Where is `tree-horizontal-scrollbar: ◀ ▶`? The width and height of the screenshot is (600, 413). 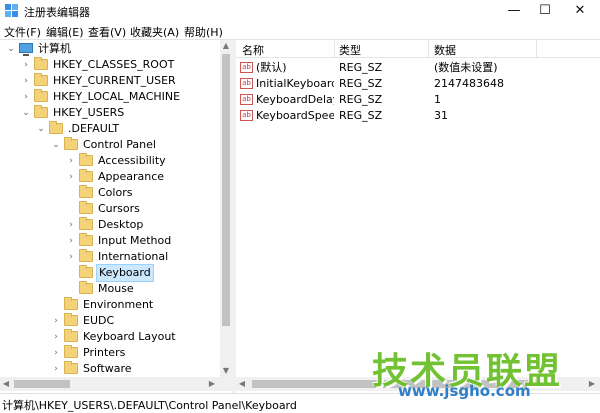
tree-horizontal-scrollbar: ◀ ▶ is located at coordinates (116, 384).